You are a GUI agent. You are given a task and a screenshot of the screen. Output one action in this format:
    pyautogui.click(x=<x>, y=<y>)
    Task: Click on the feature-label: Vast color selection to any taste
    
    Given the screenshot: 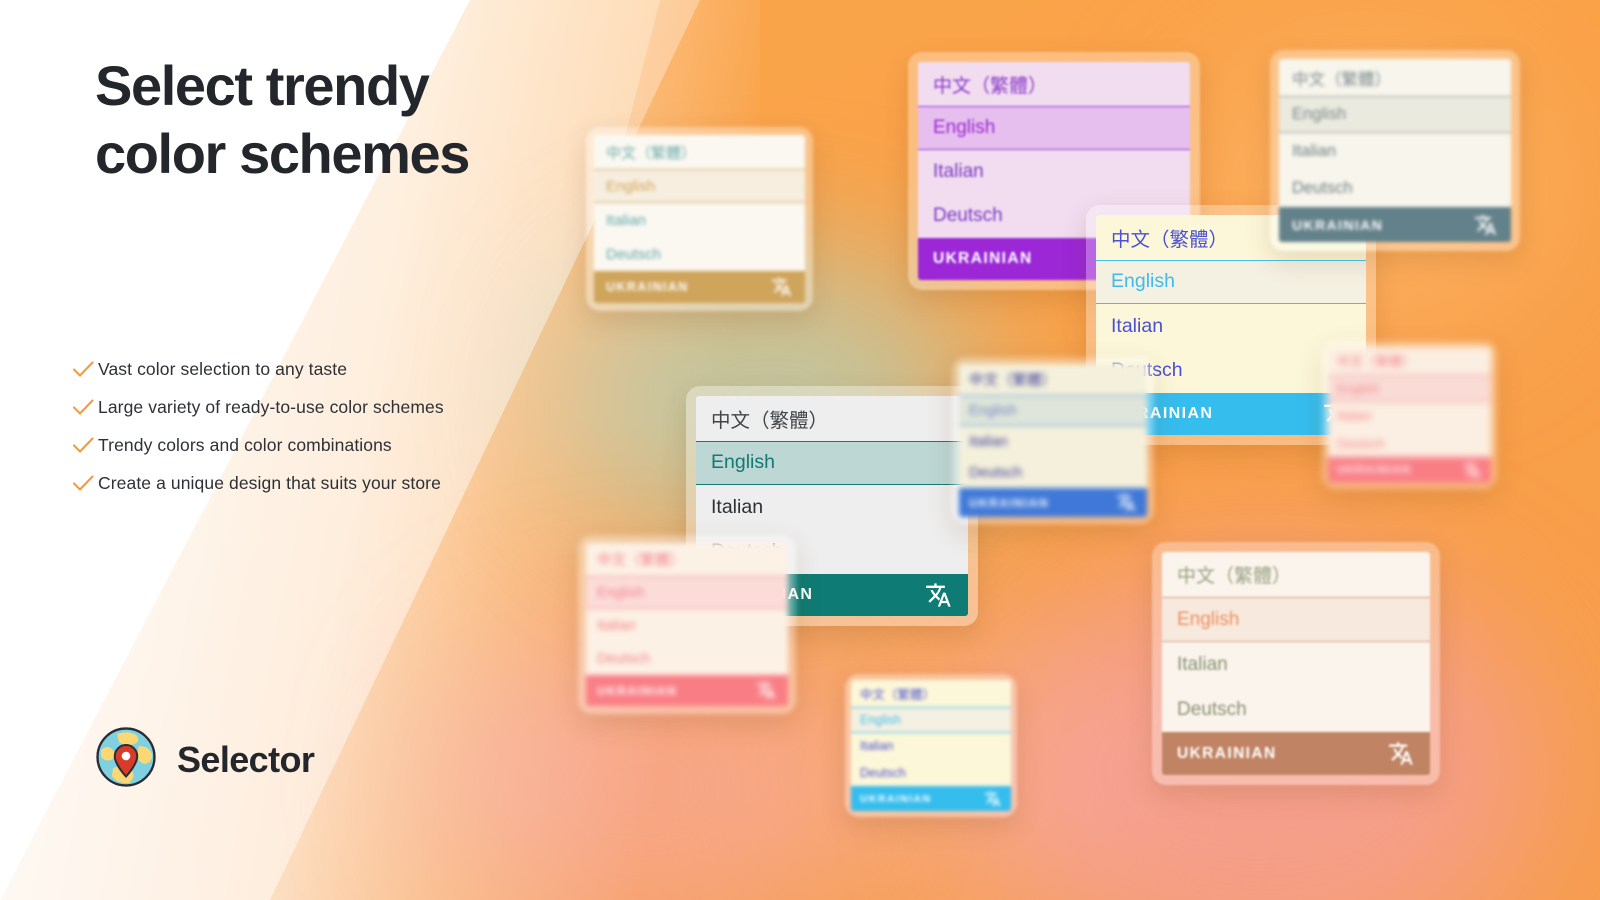 What is the action you would take?
    pyautogui.click(x=223, y=368)
    